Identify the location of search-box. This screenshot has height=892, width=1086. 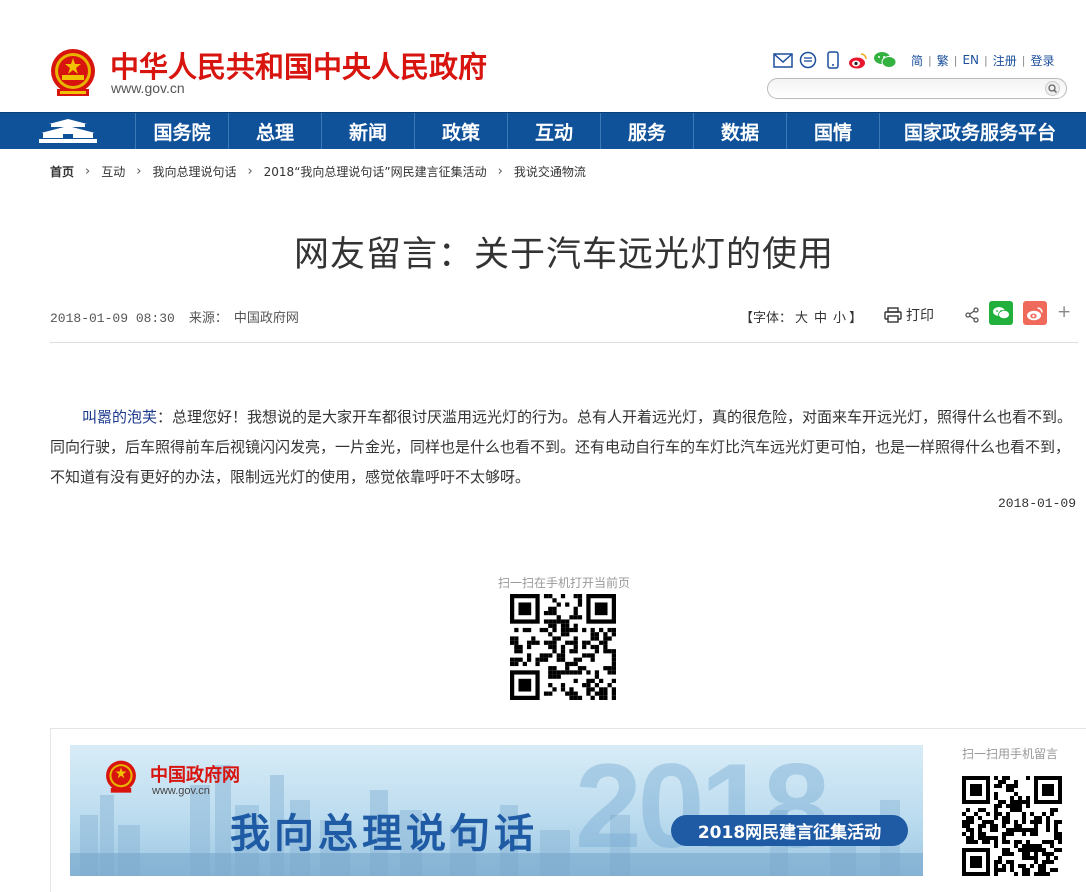
(917, 89).